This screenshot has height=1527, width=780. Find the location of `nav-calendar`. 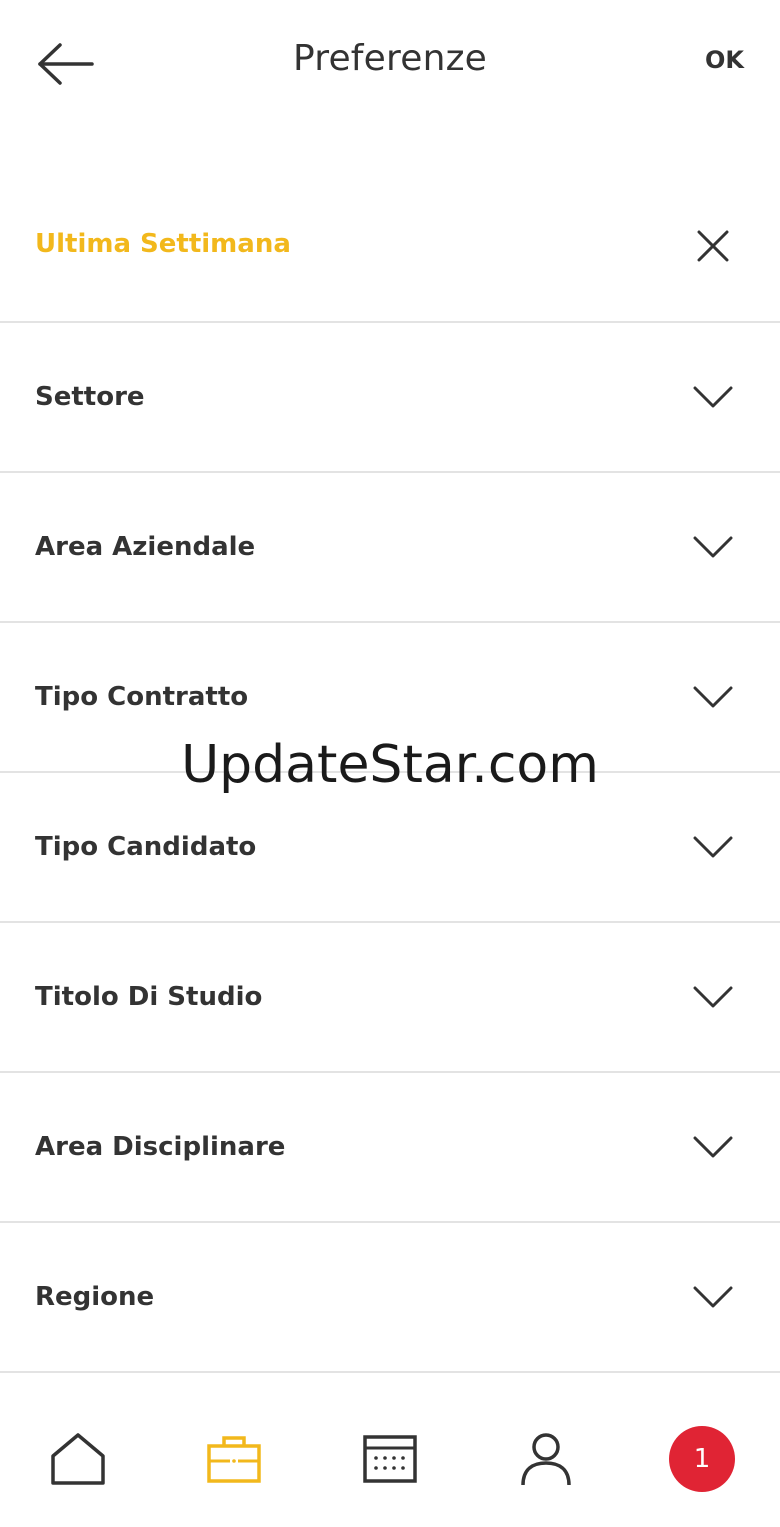

nav-calendar is located at coordinates (390, 1459).